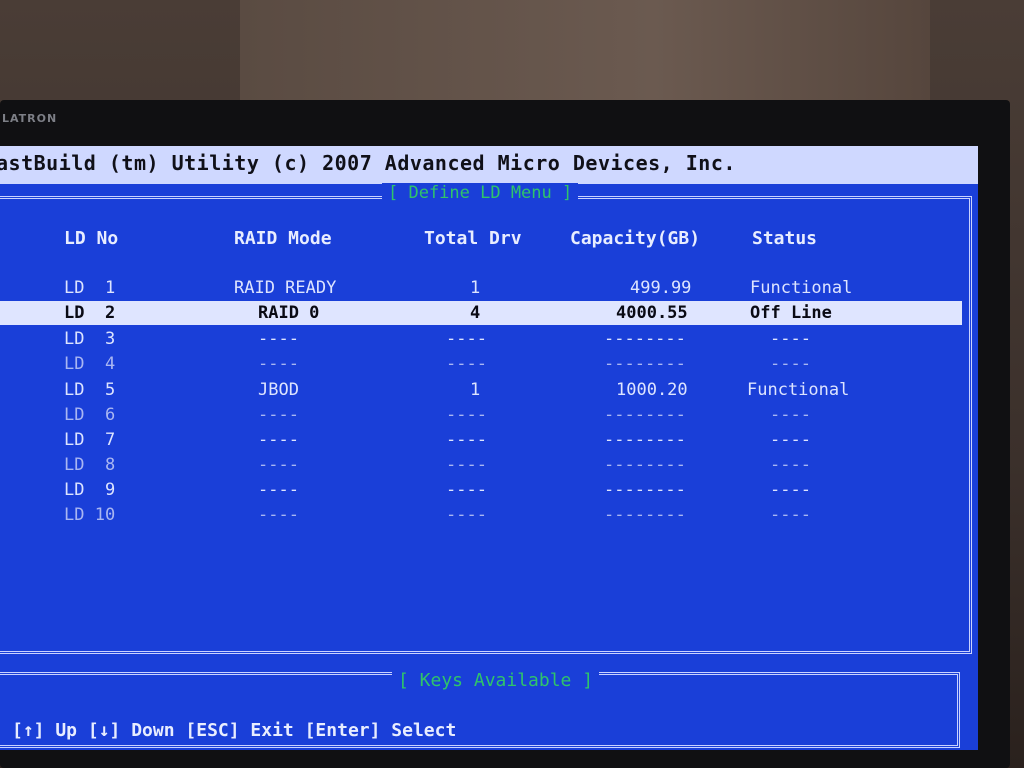  Describe the element at coordinates (91, 238) in the screenshot. I see `column-header-ld-no: LD No` at that location.